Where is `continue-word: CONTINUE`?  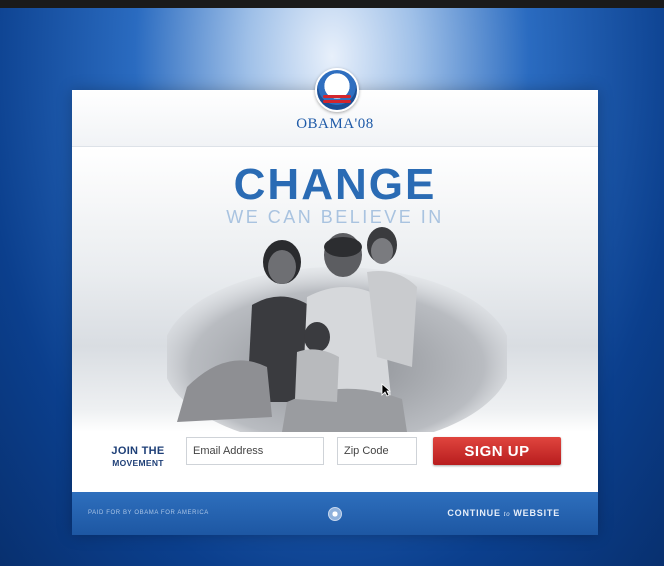
continue-word: CONTINUE is located at coordinates (474, 513).